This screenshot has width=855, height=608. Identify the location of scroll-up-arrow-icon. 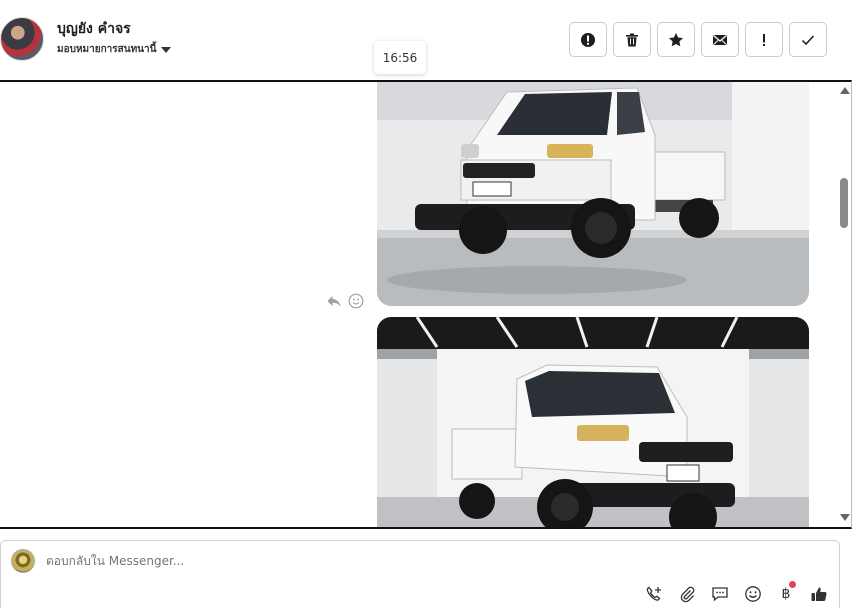
(845, 90).